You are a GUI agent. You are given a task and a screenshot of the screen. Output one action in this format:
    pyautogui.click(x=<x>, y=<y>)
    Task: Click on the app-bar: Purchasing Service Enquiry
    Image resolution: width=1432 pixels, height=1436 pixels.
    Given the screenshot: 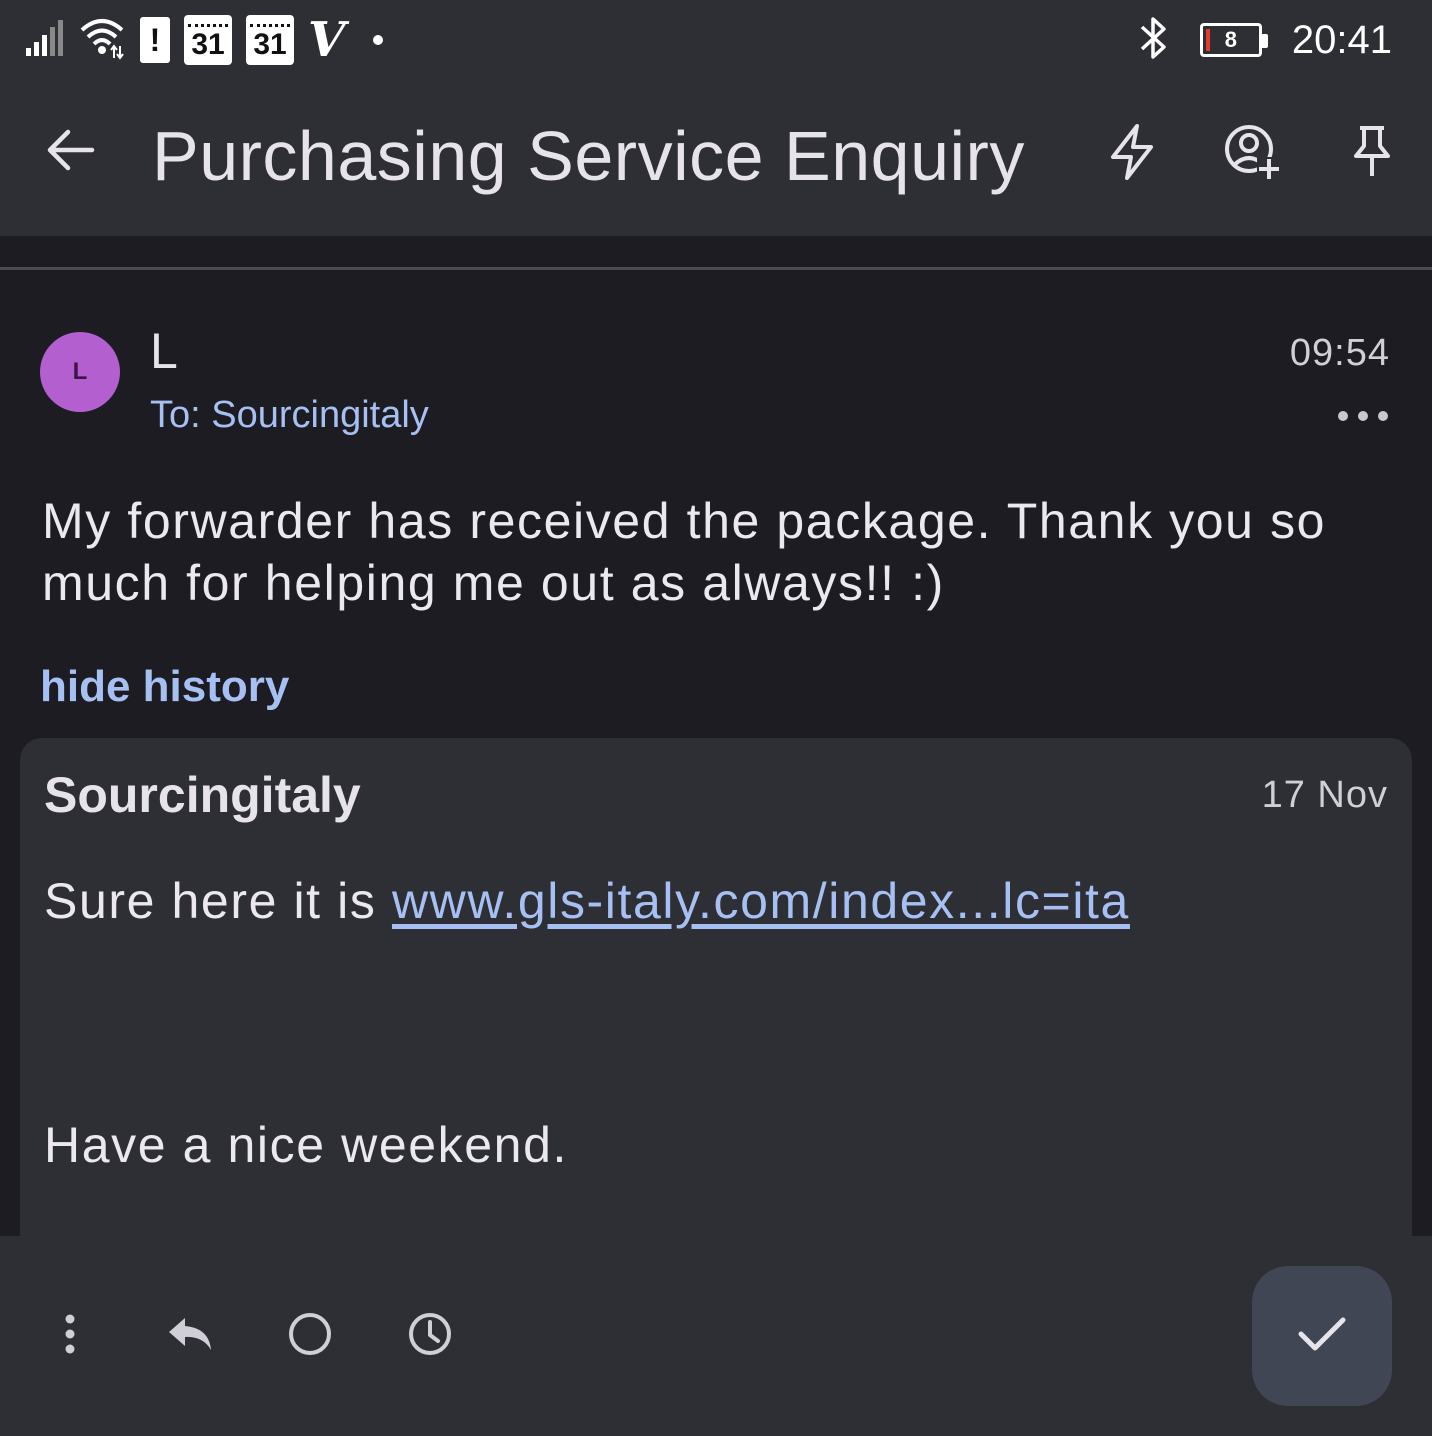 What is the action you would take?
    pyautogui.click(x=716, y=158)
    